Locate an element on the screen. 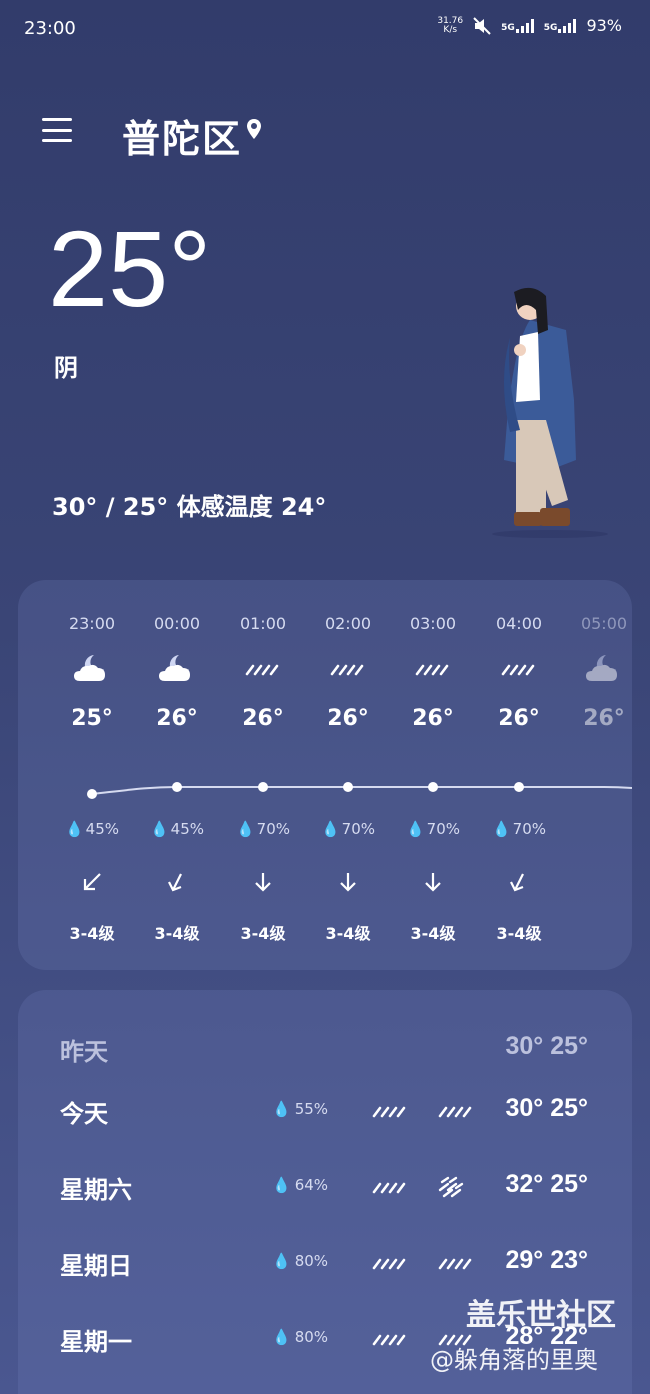 The width and height of the screenshot is (650, 1394). status-icons: 31.76 K/s 5G 5G 93% is located at coordinates (529, 25).